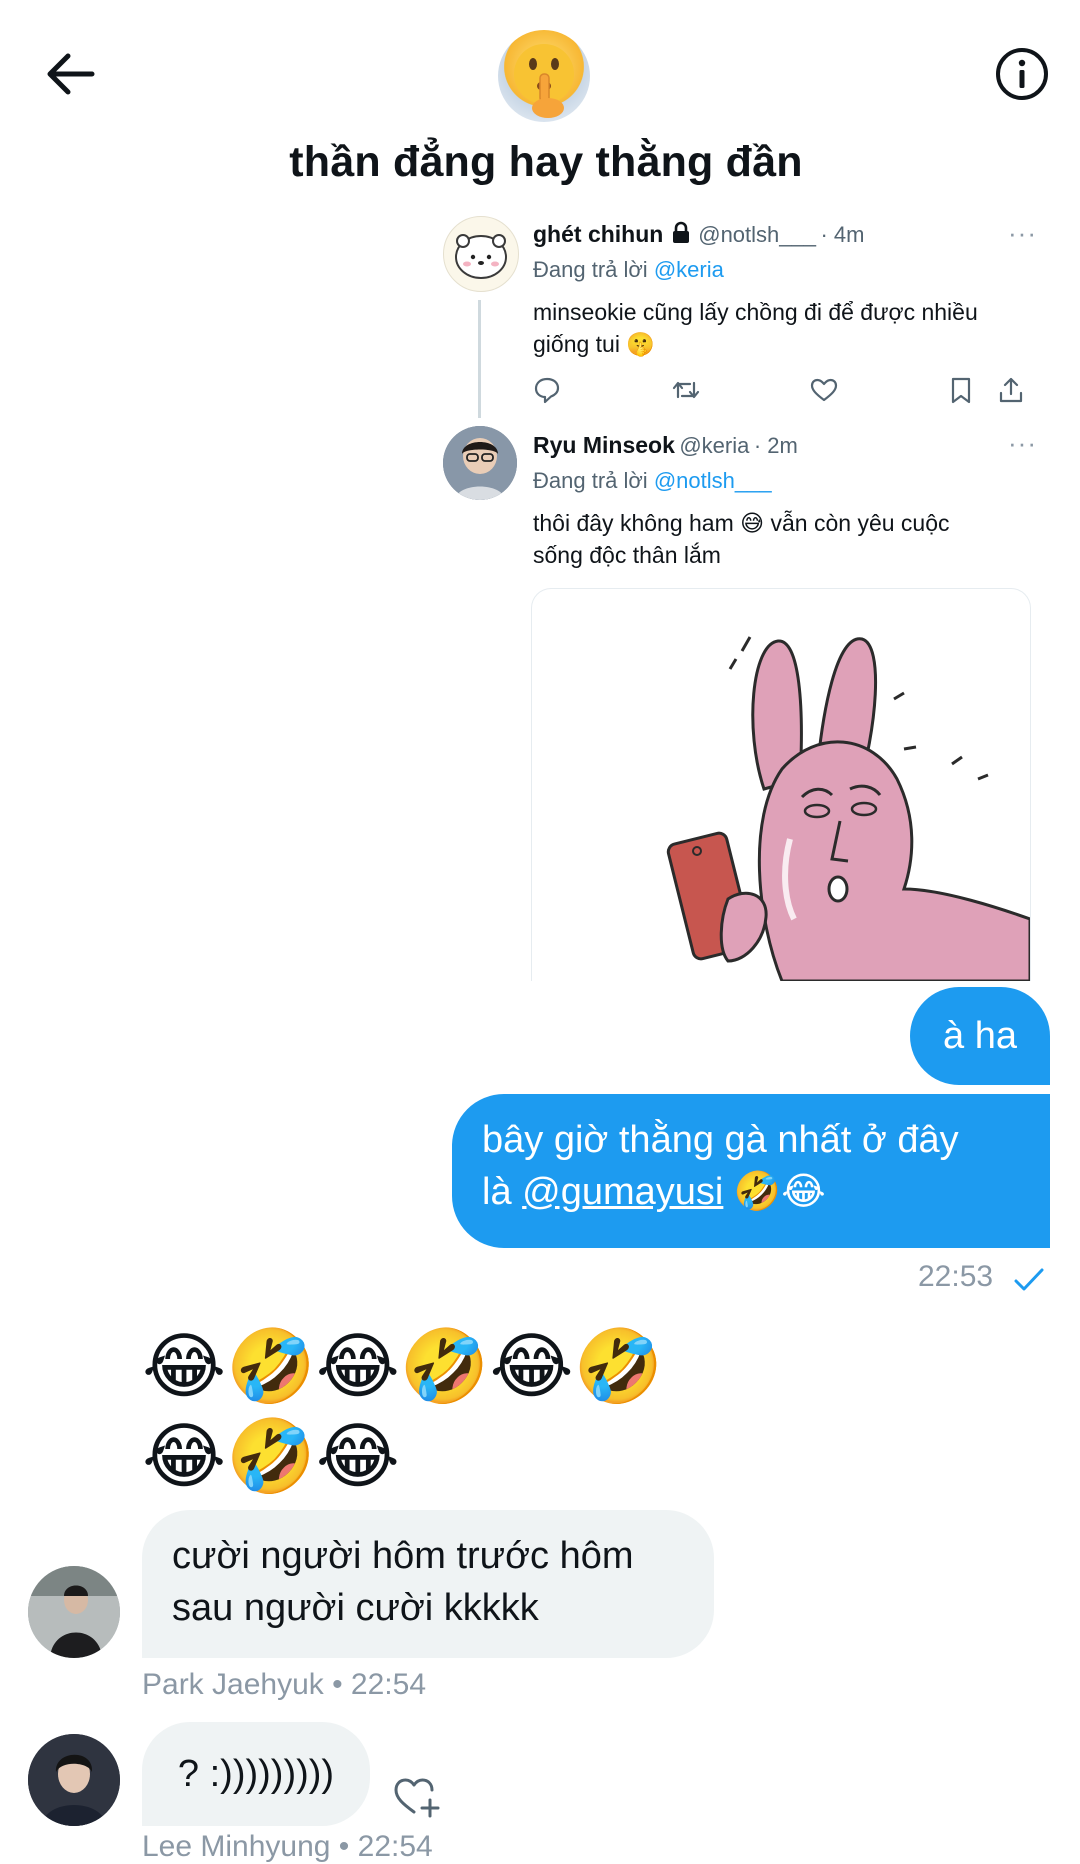  I want to click on tweet-2-header: Ryu Minseok @keria · 2m, so click(665, 445).